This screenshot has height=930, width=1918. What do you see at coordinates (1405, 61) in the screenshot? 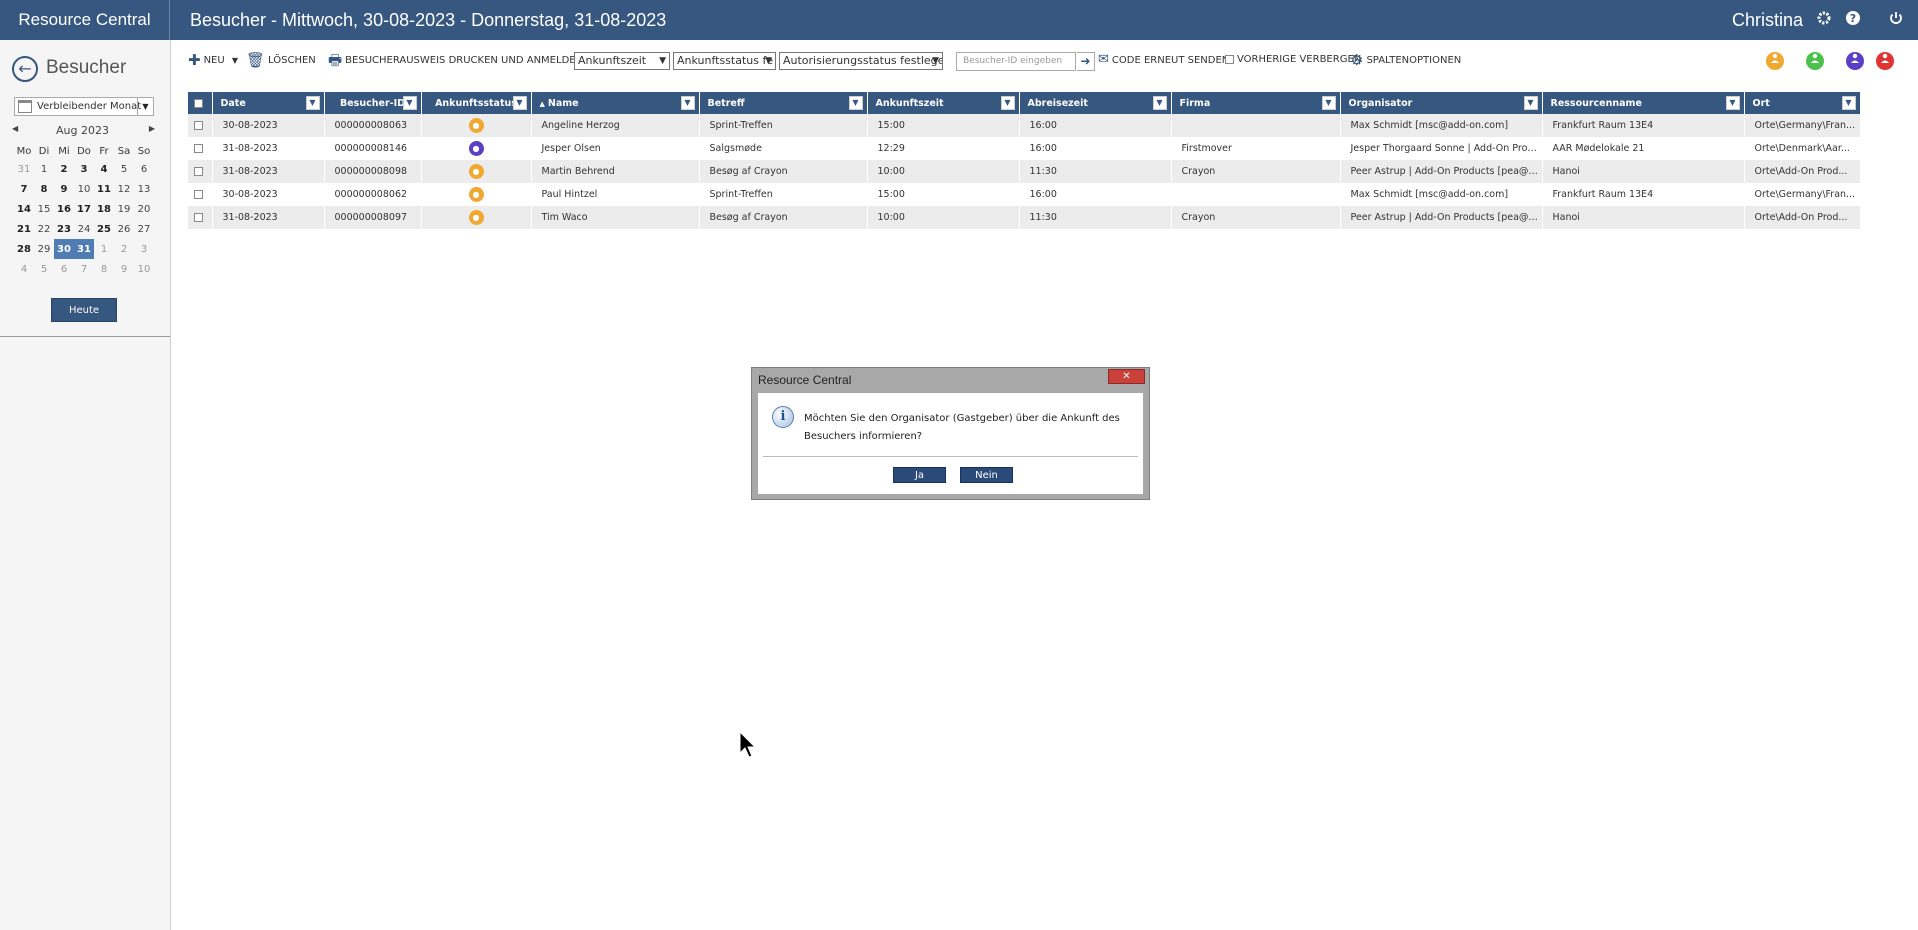
I see `column-options-button: ⚙ SPALTENOPTIONEN` at bounding box center [1405, 61].